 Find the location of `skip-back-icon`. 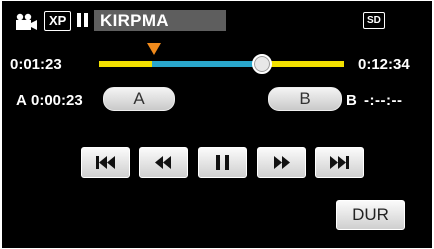

skip-back-icon is located at coordinates (105, 162).